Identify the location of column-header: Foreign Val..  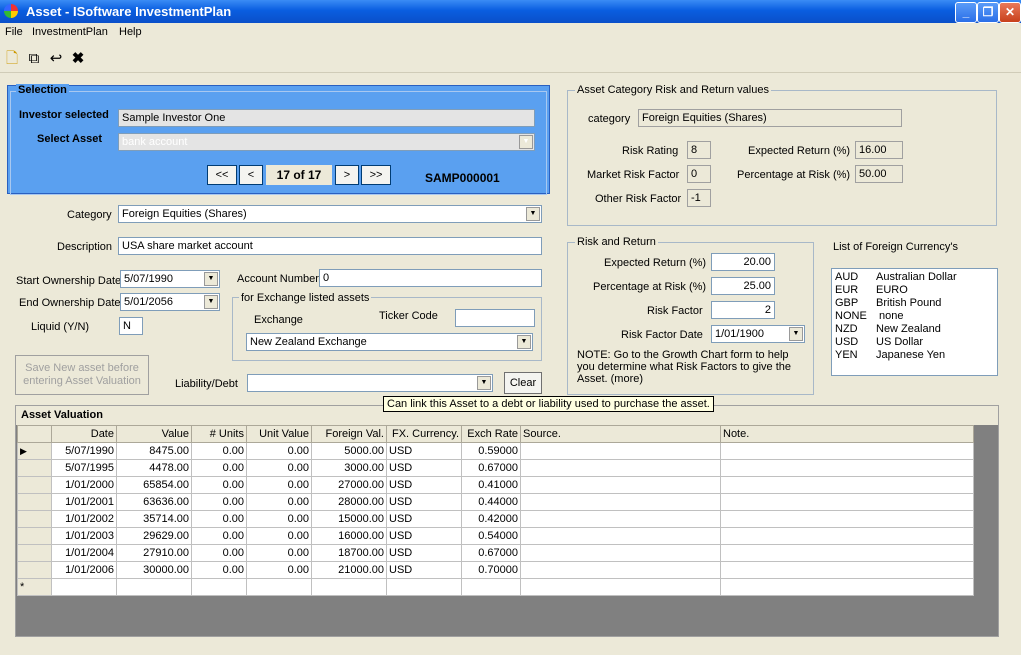
(349, 434).